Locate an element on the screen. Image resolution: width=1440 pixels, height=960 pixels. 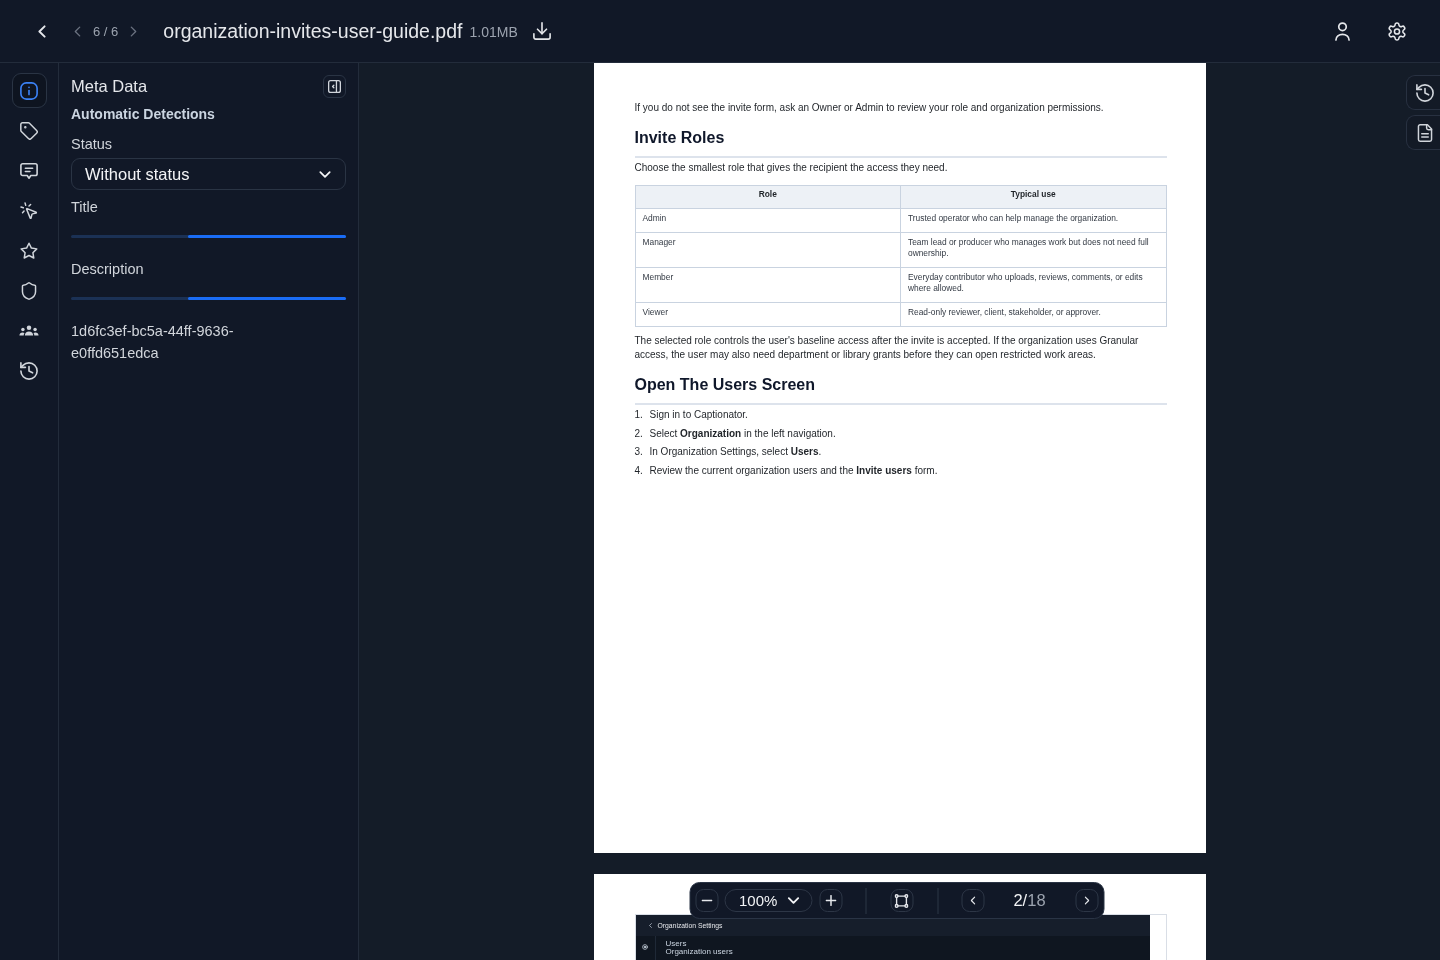
list-item-text: Review the current organization users and the Invite users form. is located at coordinates (793, 470).